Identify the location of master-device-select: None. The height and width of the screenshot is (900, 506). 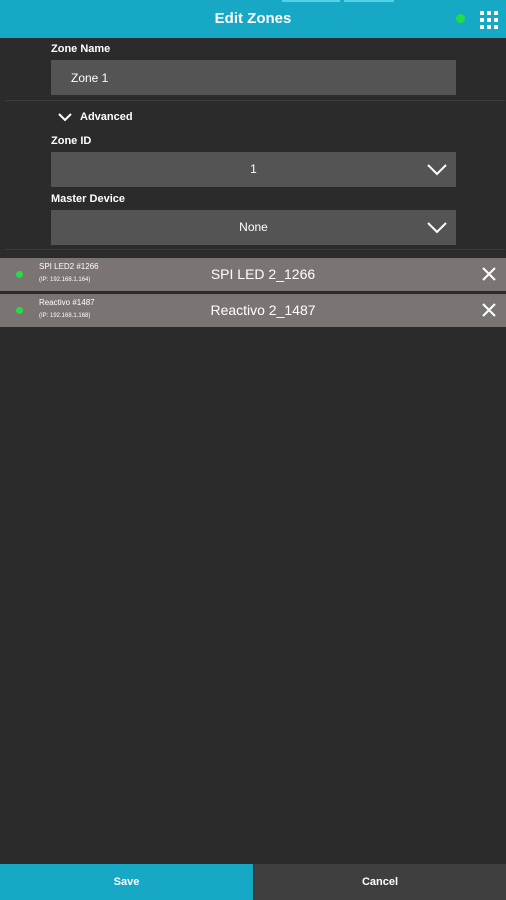
(253, 227).